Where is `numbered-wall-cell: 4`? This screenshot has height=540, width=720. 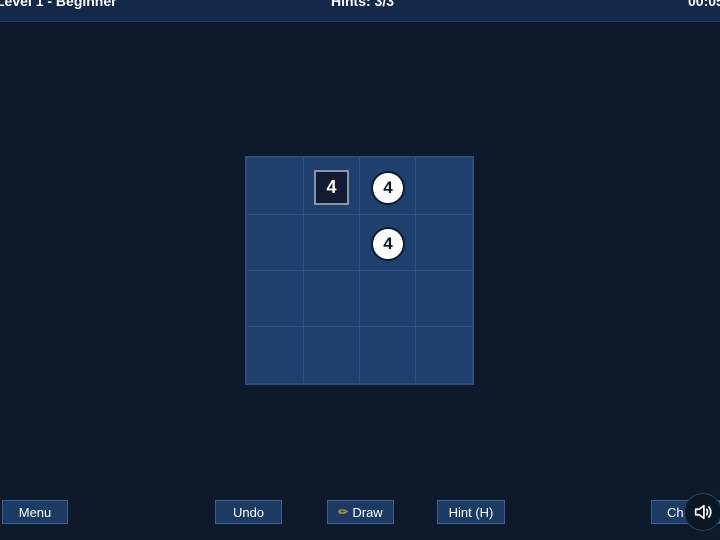
numbered-wall-cell: 4 is located at coordinates (331, 187).